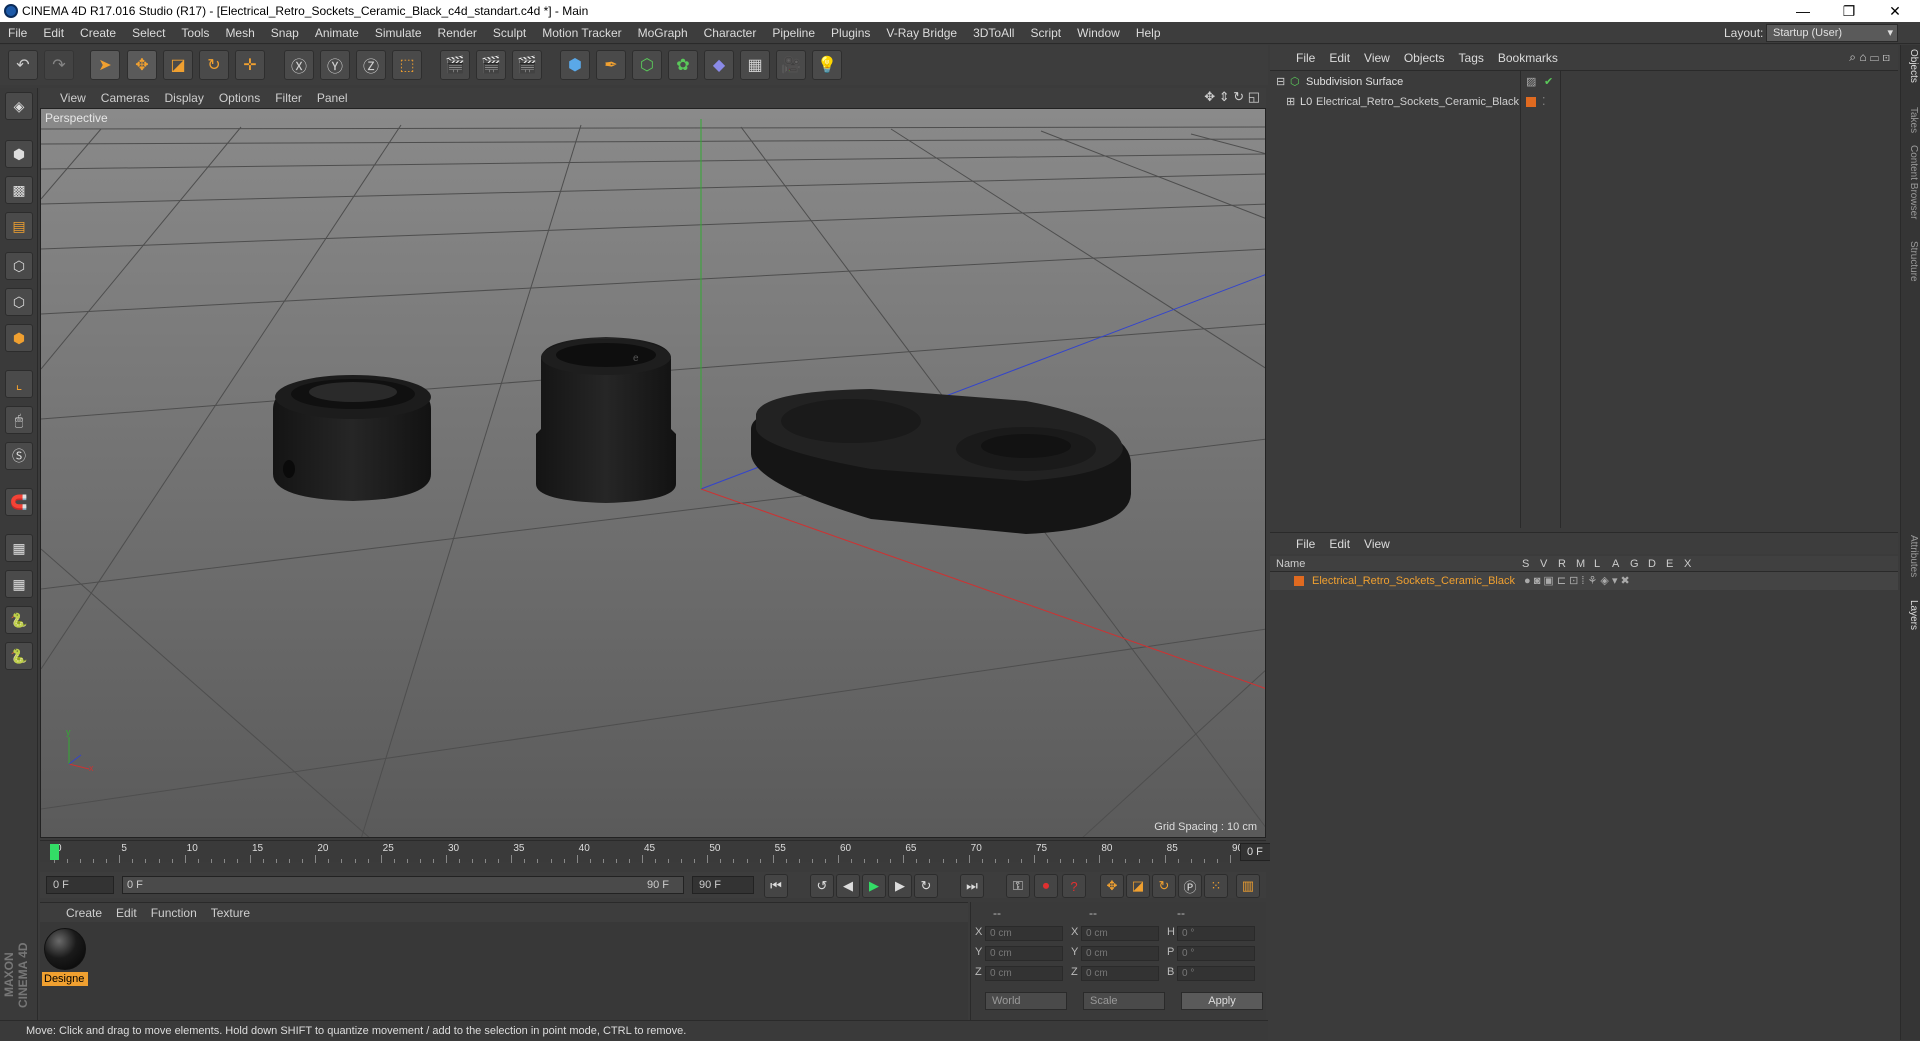 This screenshot has width=1920, height=1041. I want to click on layout-dropdown: Startup (User) ▾, so click(1832, 33).